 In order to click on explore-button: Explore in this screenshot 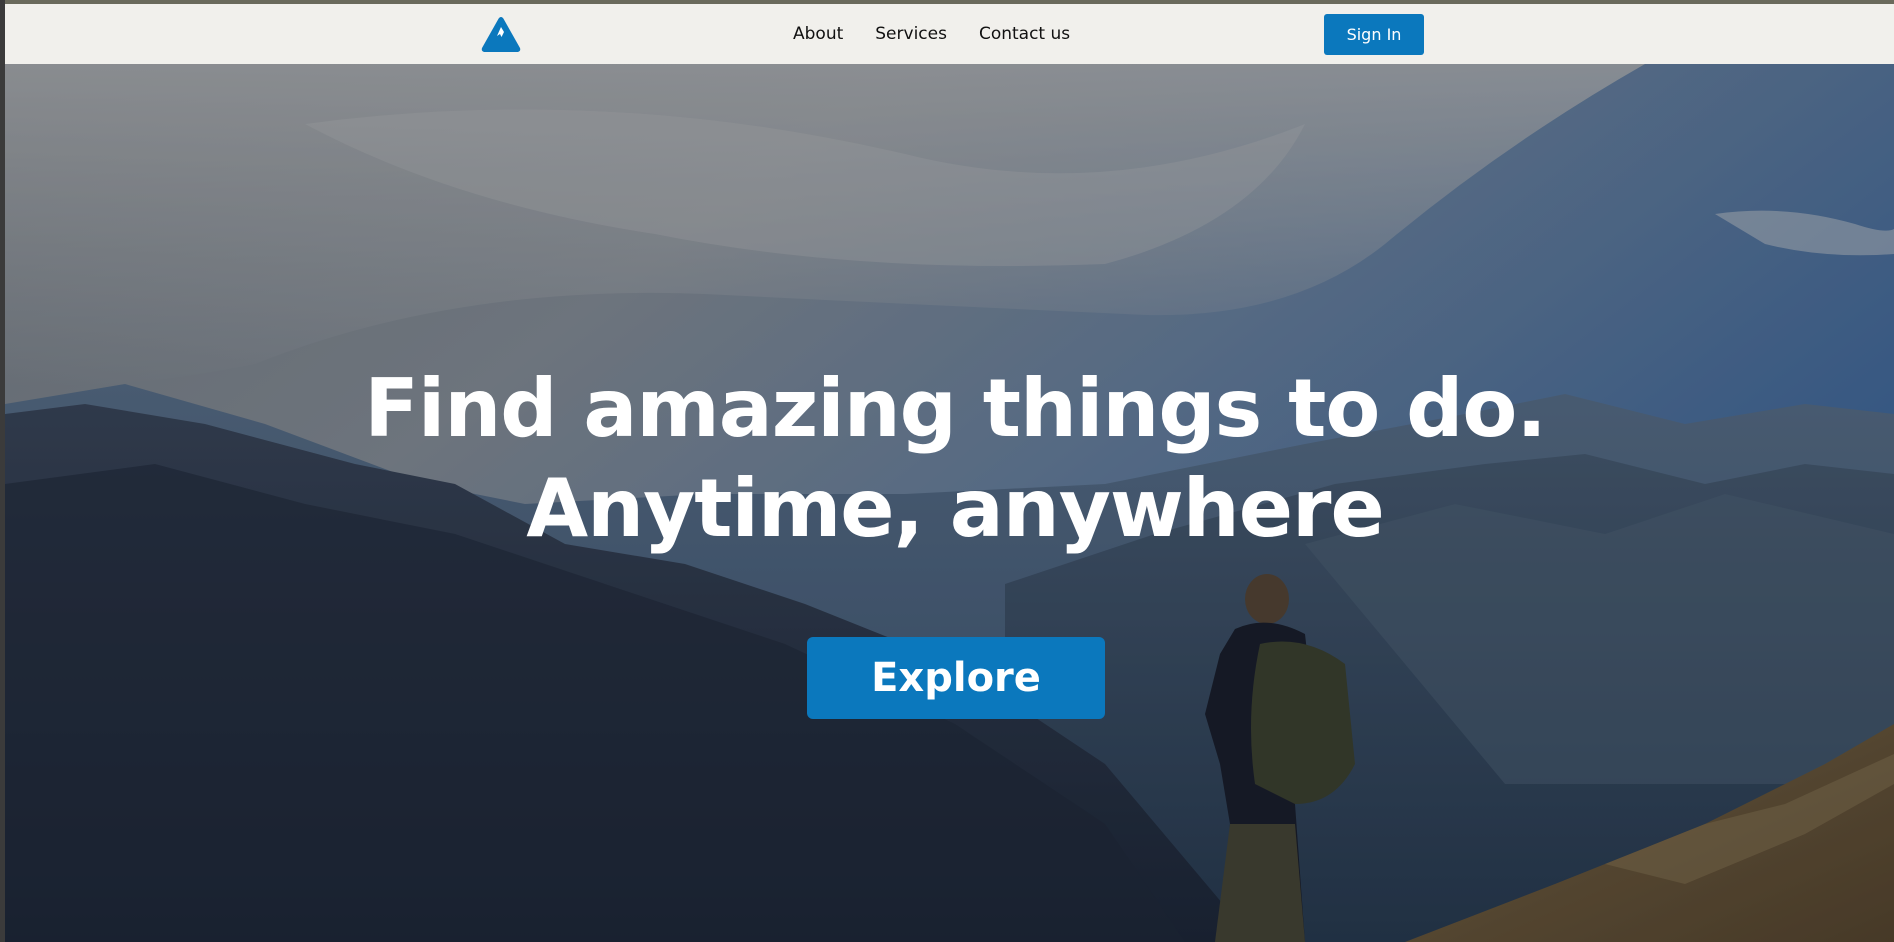, I will do `click(956, 678)`.